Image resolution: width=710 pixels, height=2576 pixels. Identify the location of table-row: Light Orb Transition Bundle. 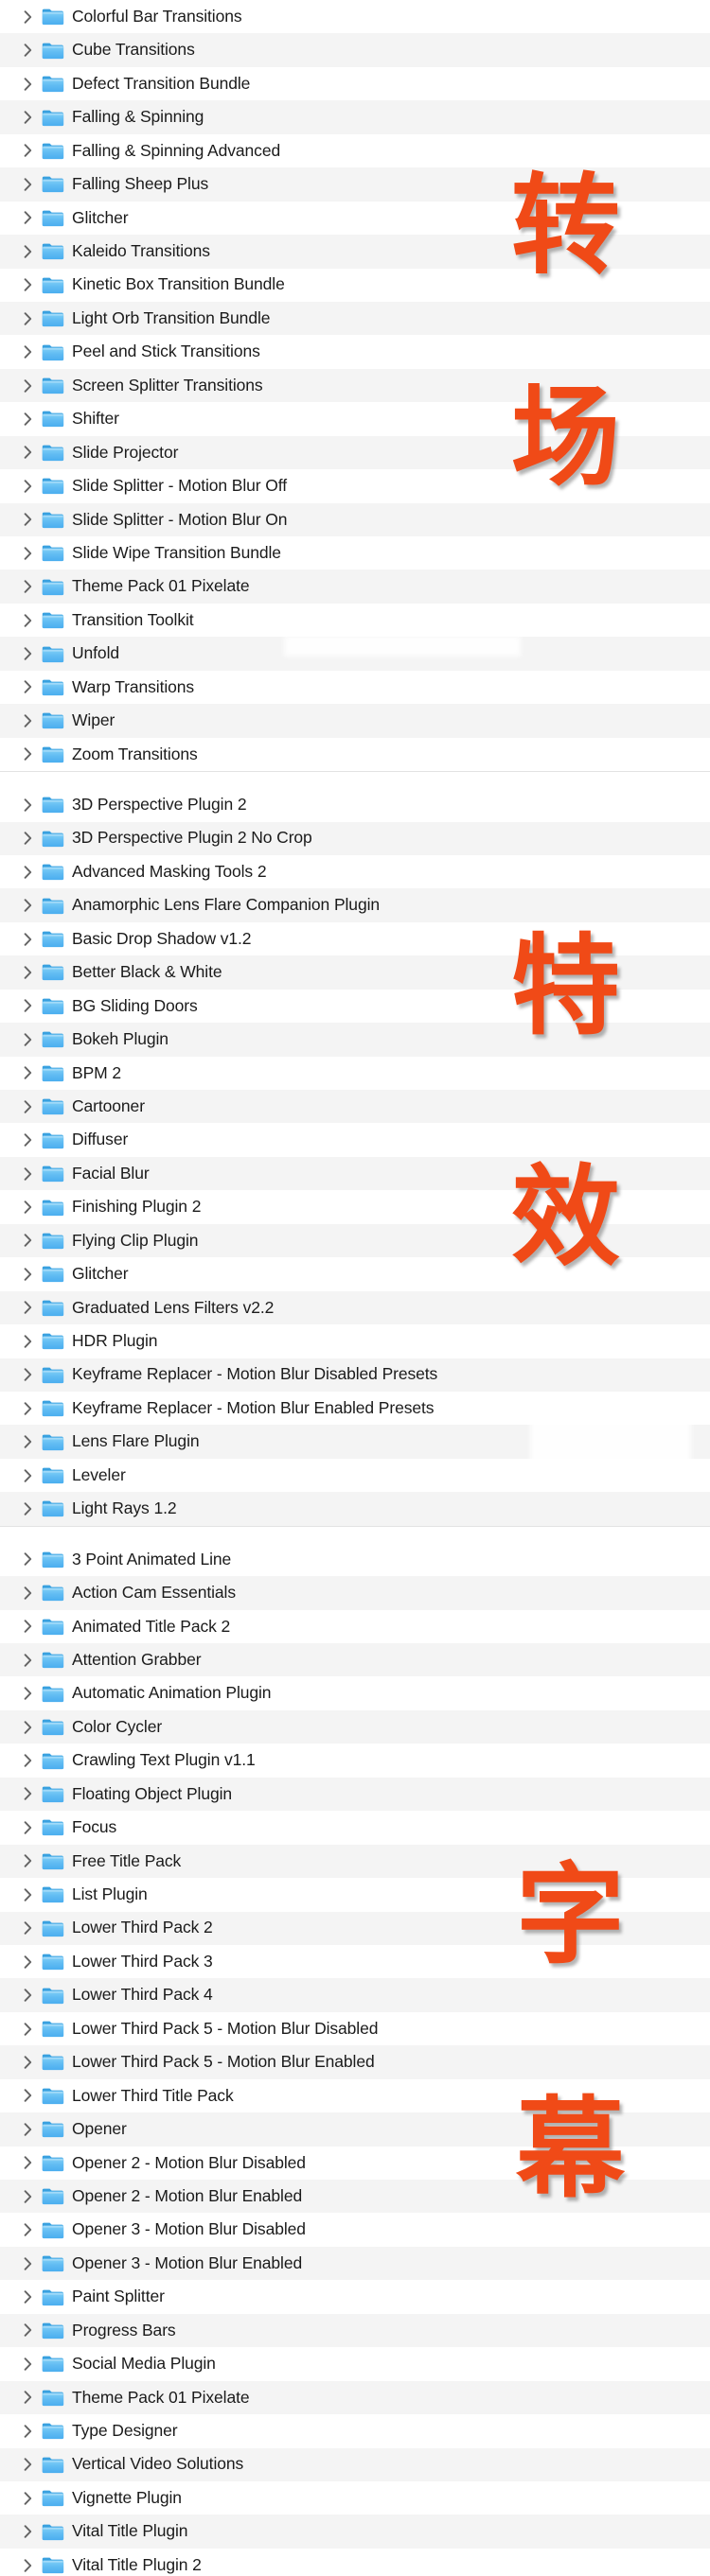
(355, 318).